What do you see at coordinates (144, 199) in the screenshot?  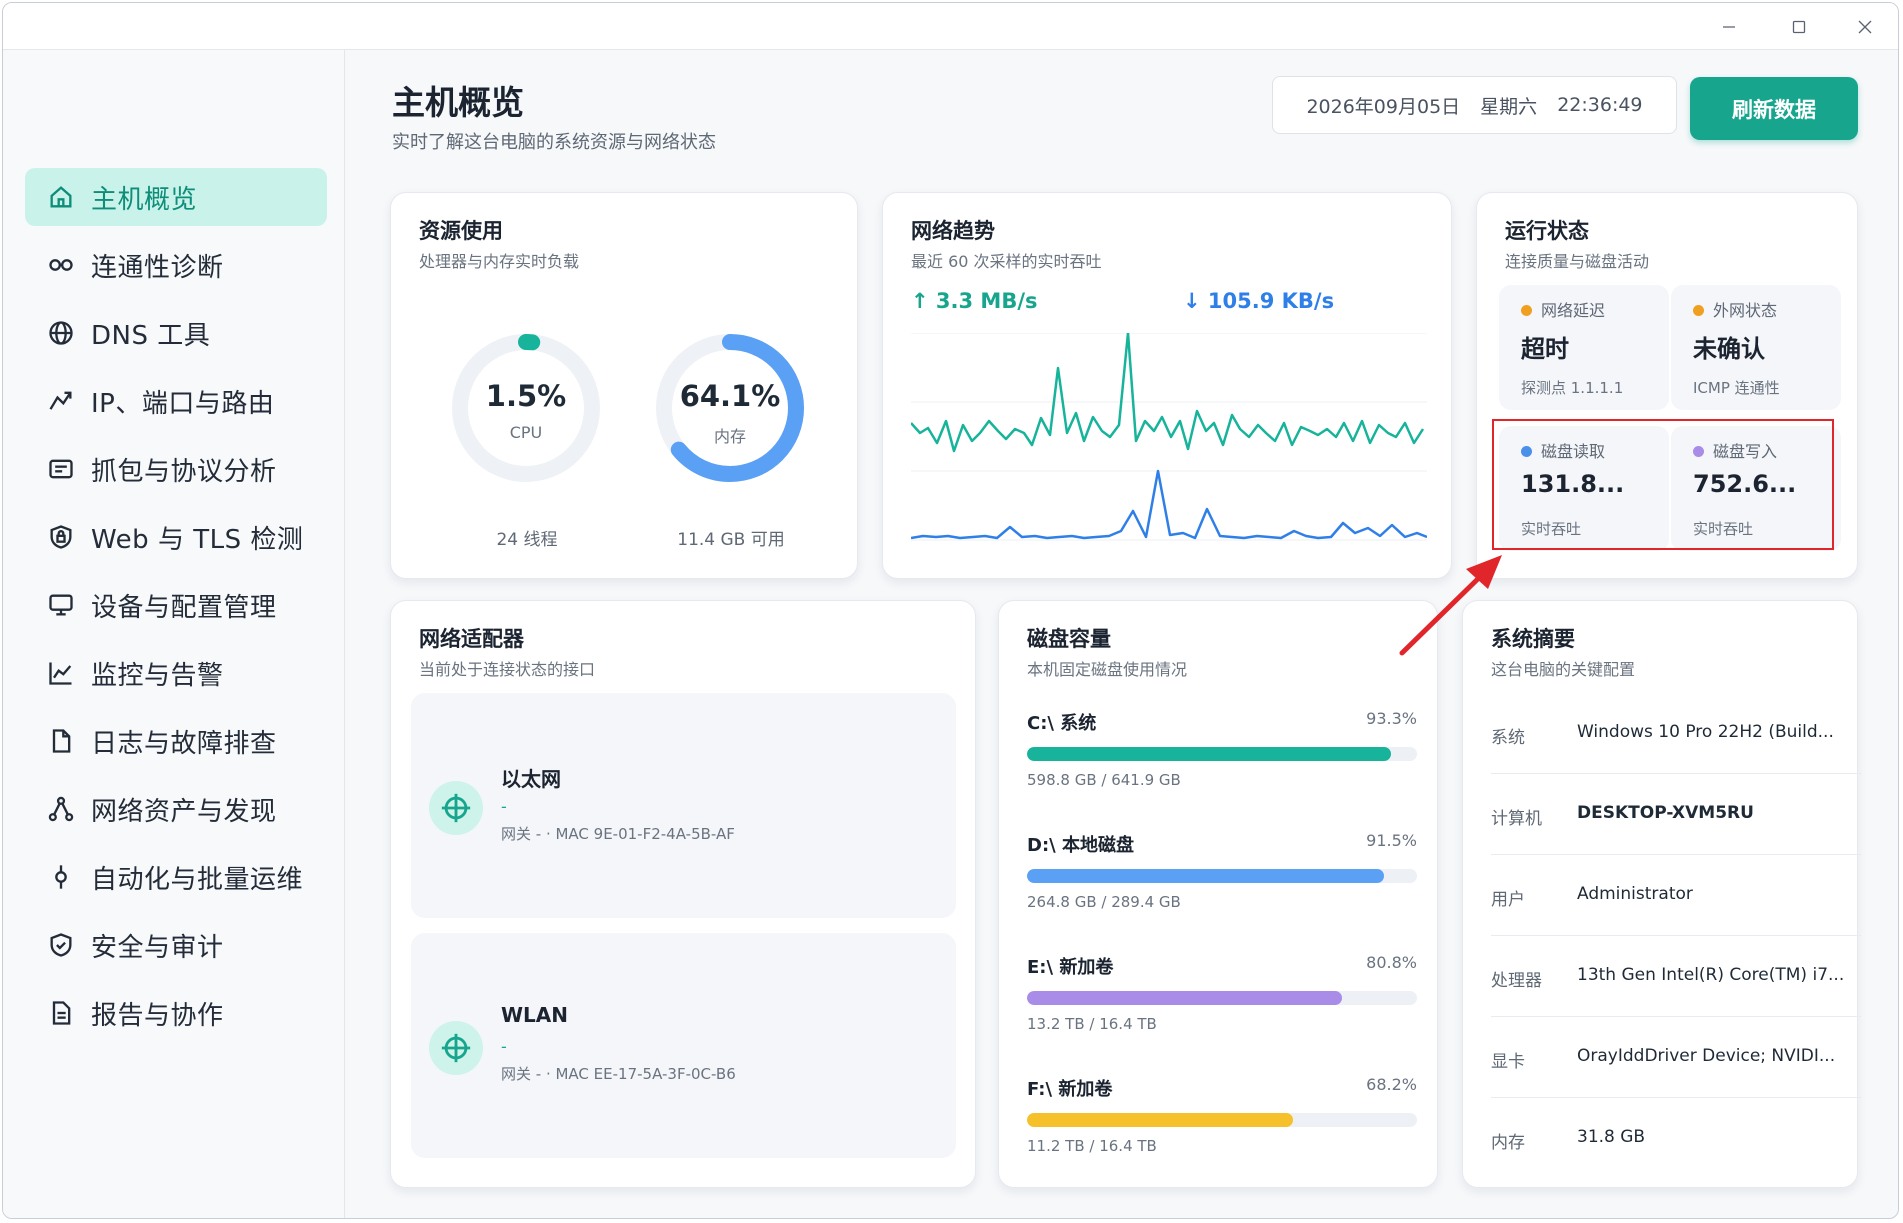 I see `sidebar-item-label: 主机概览` at bounding box center [144, 199].